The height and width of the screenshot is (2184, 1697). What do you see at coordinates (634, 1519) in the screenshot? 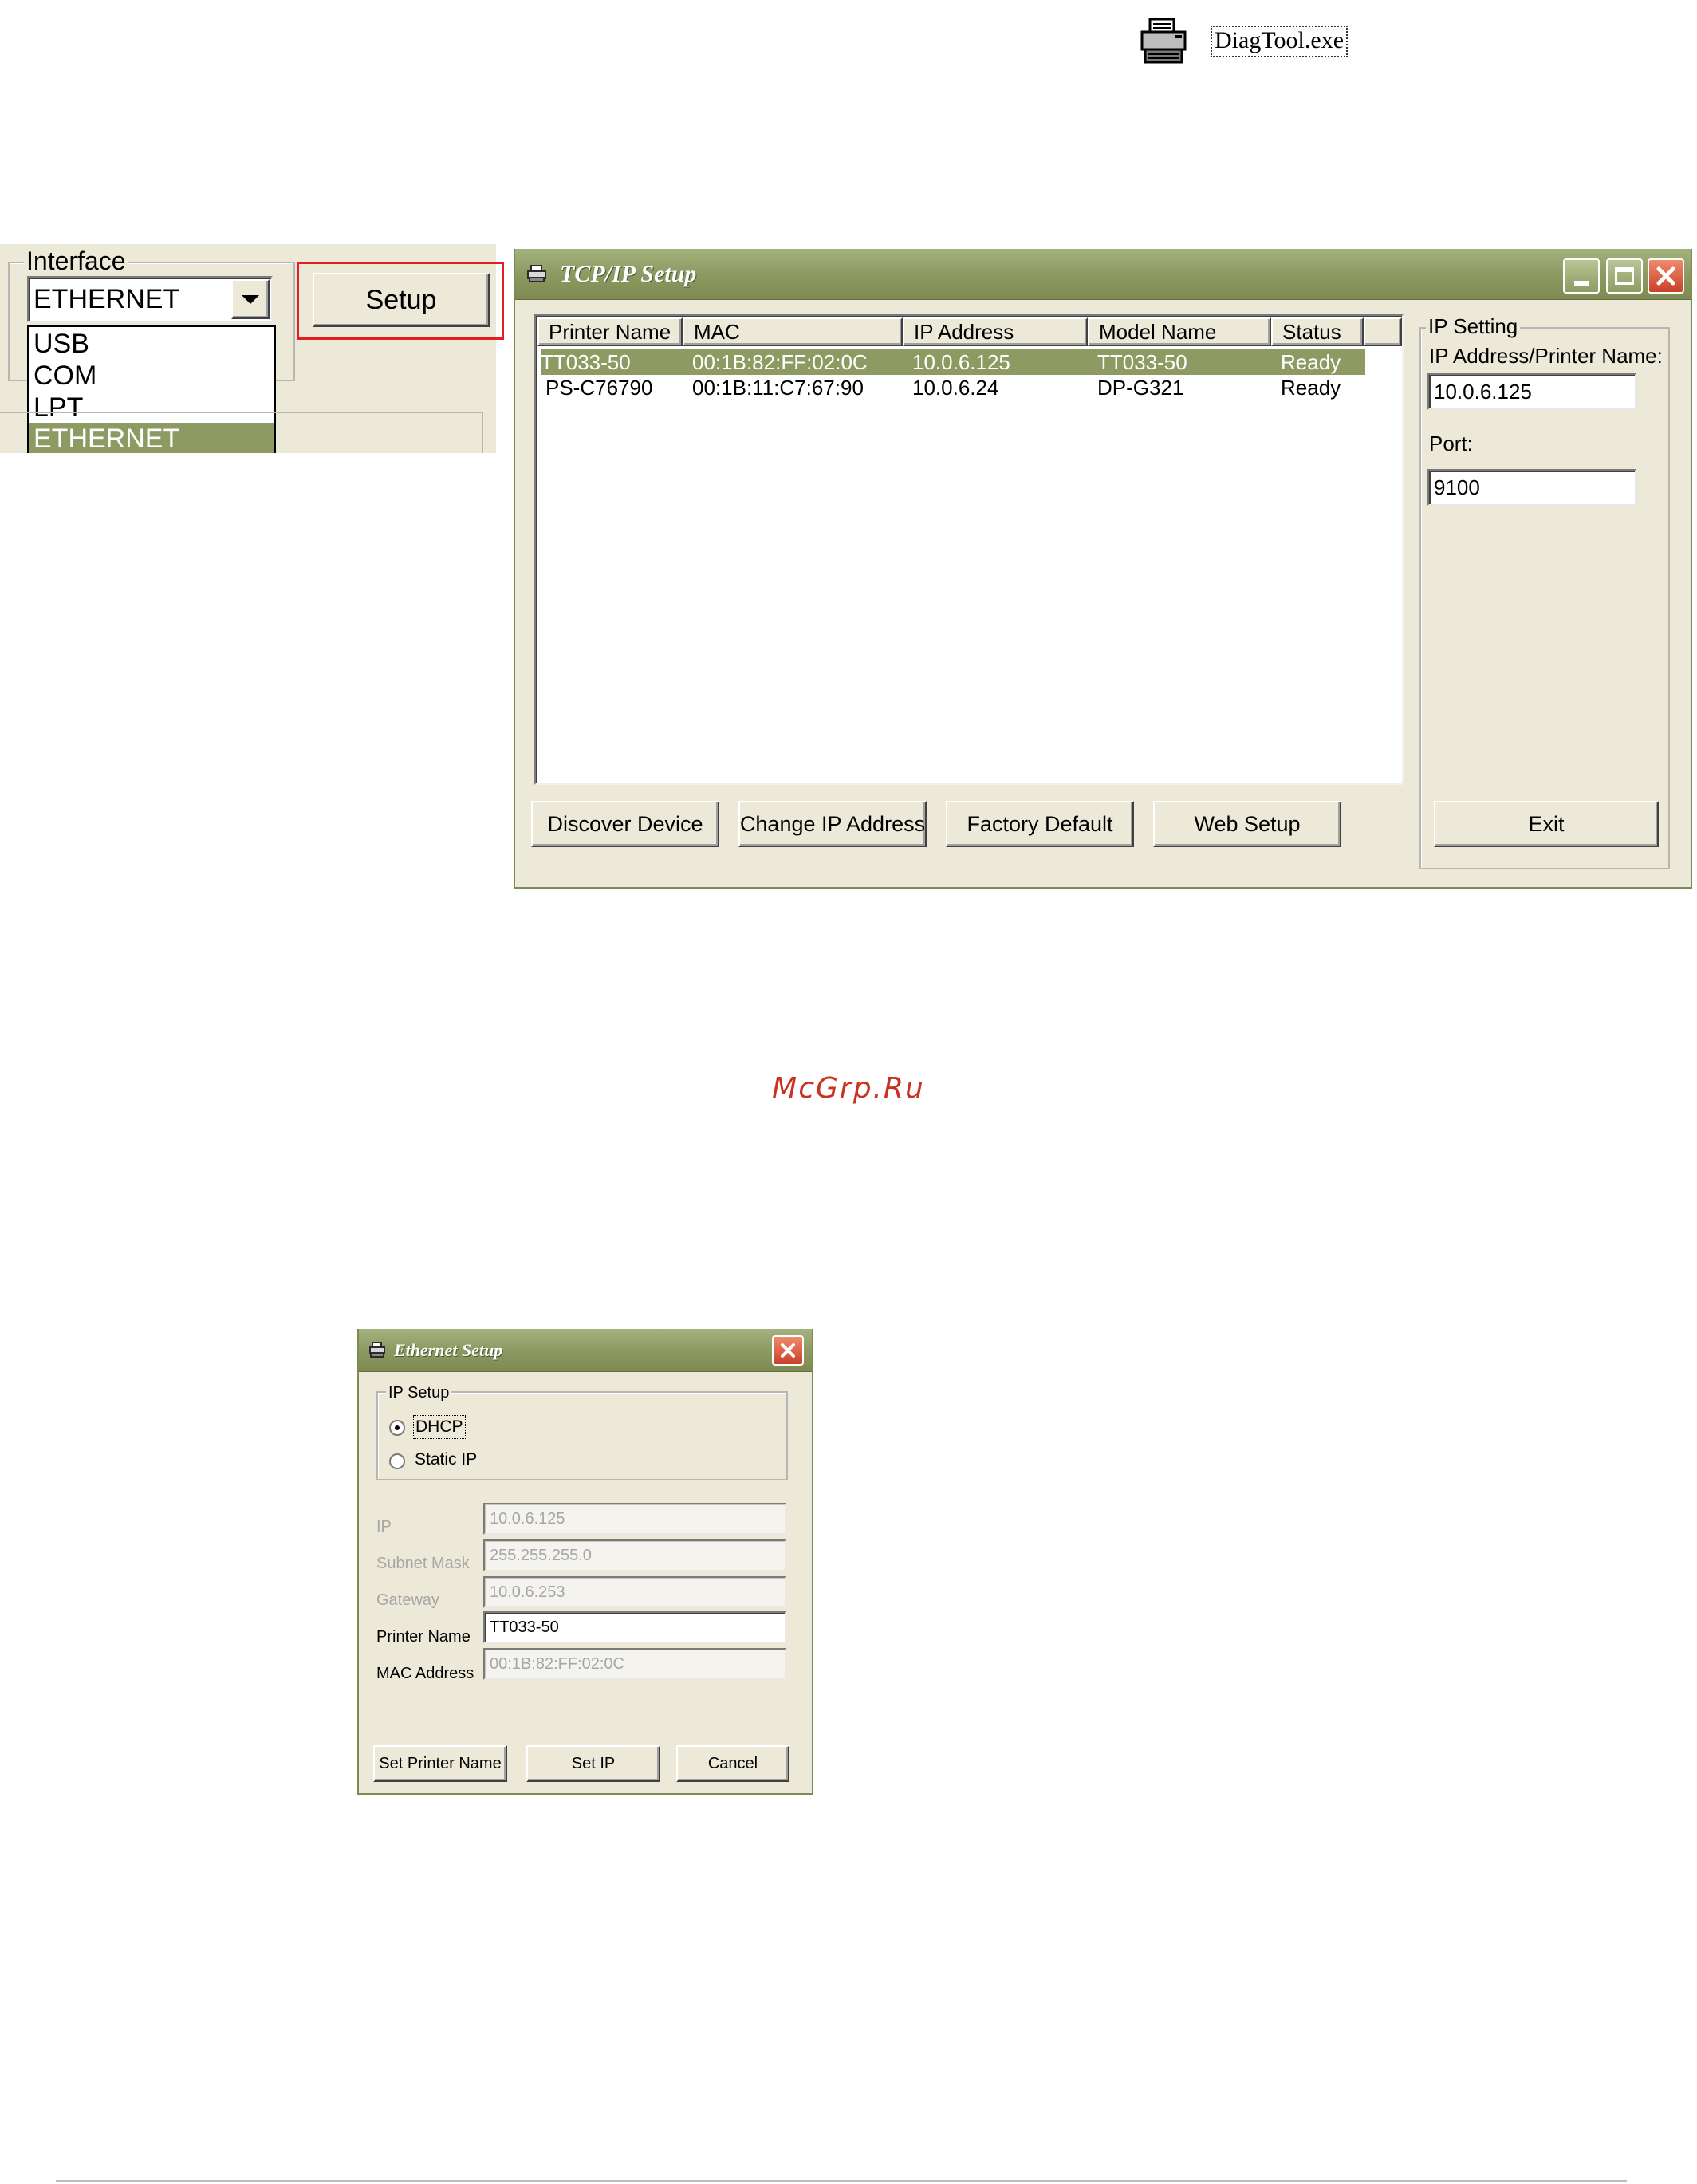
I see `ip-input: 10.0.6.125` at bounding box center [634, 1519].